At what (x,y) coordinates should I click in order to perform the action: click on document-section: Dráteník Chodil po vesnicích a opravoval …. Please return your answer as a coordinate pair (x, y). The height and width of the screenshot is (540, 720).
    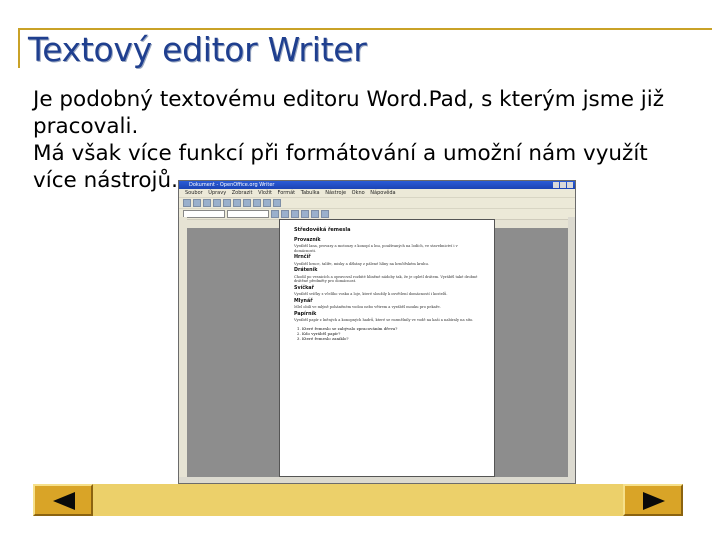
    Looking at the image, I should click on (387, 276).